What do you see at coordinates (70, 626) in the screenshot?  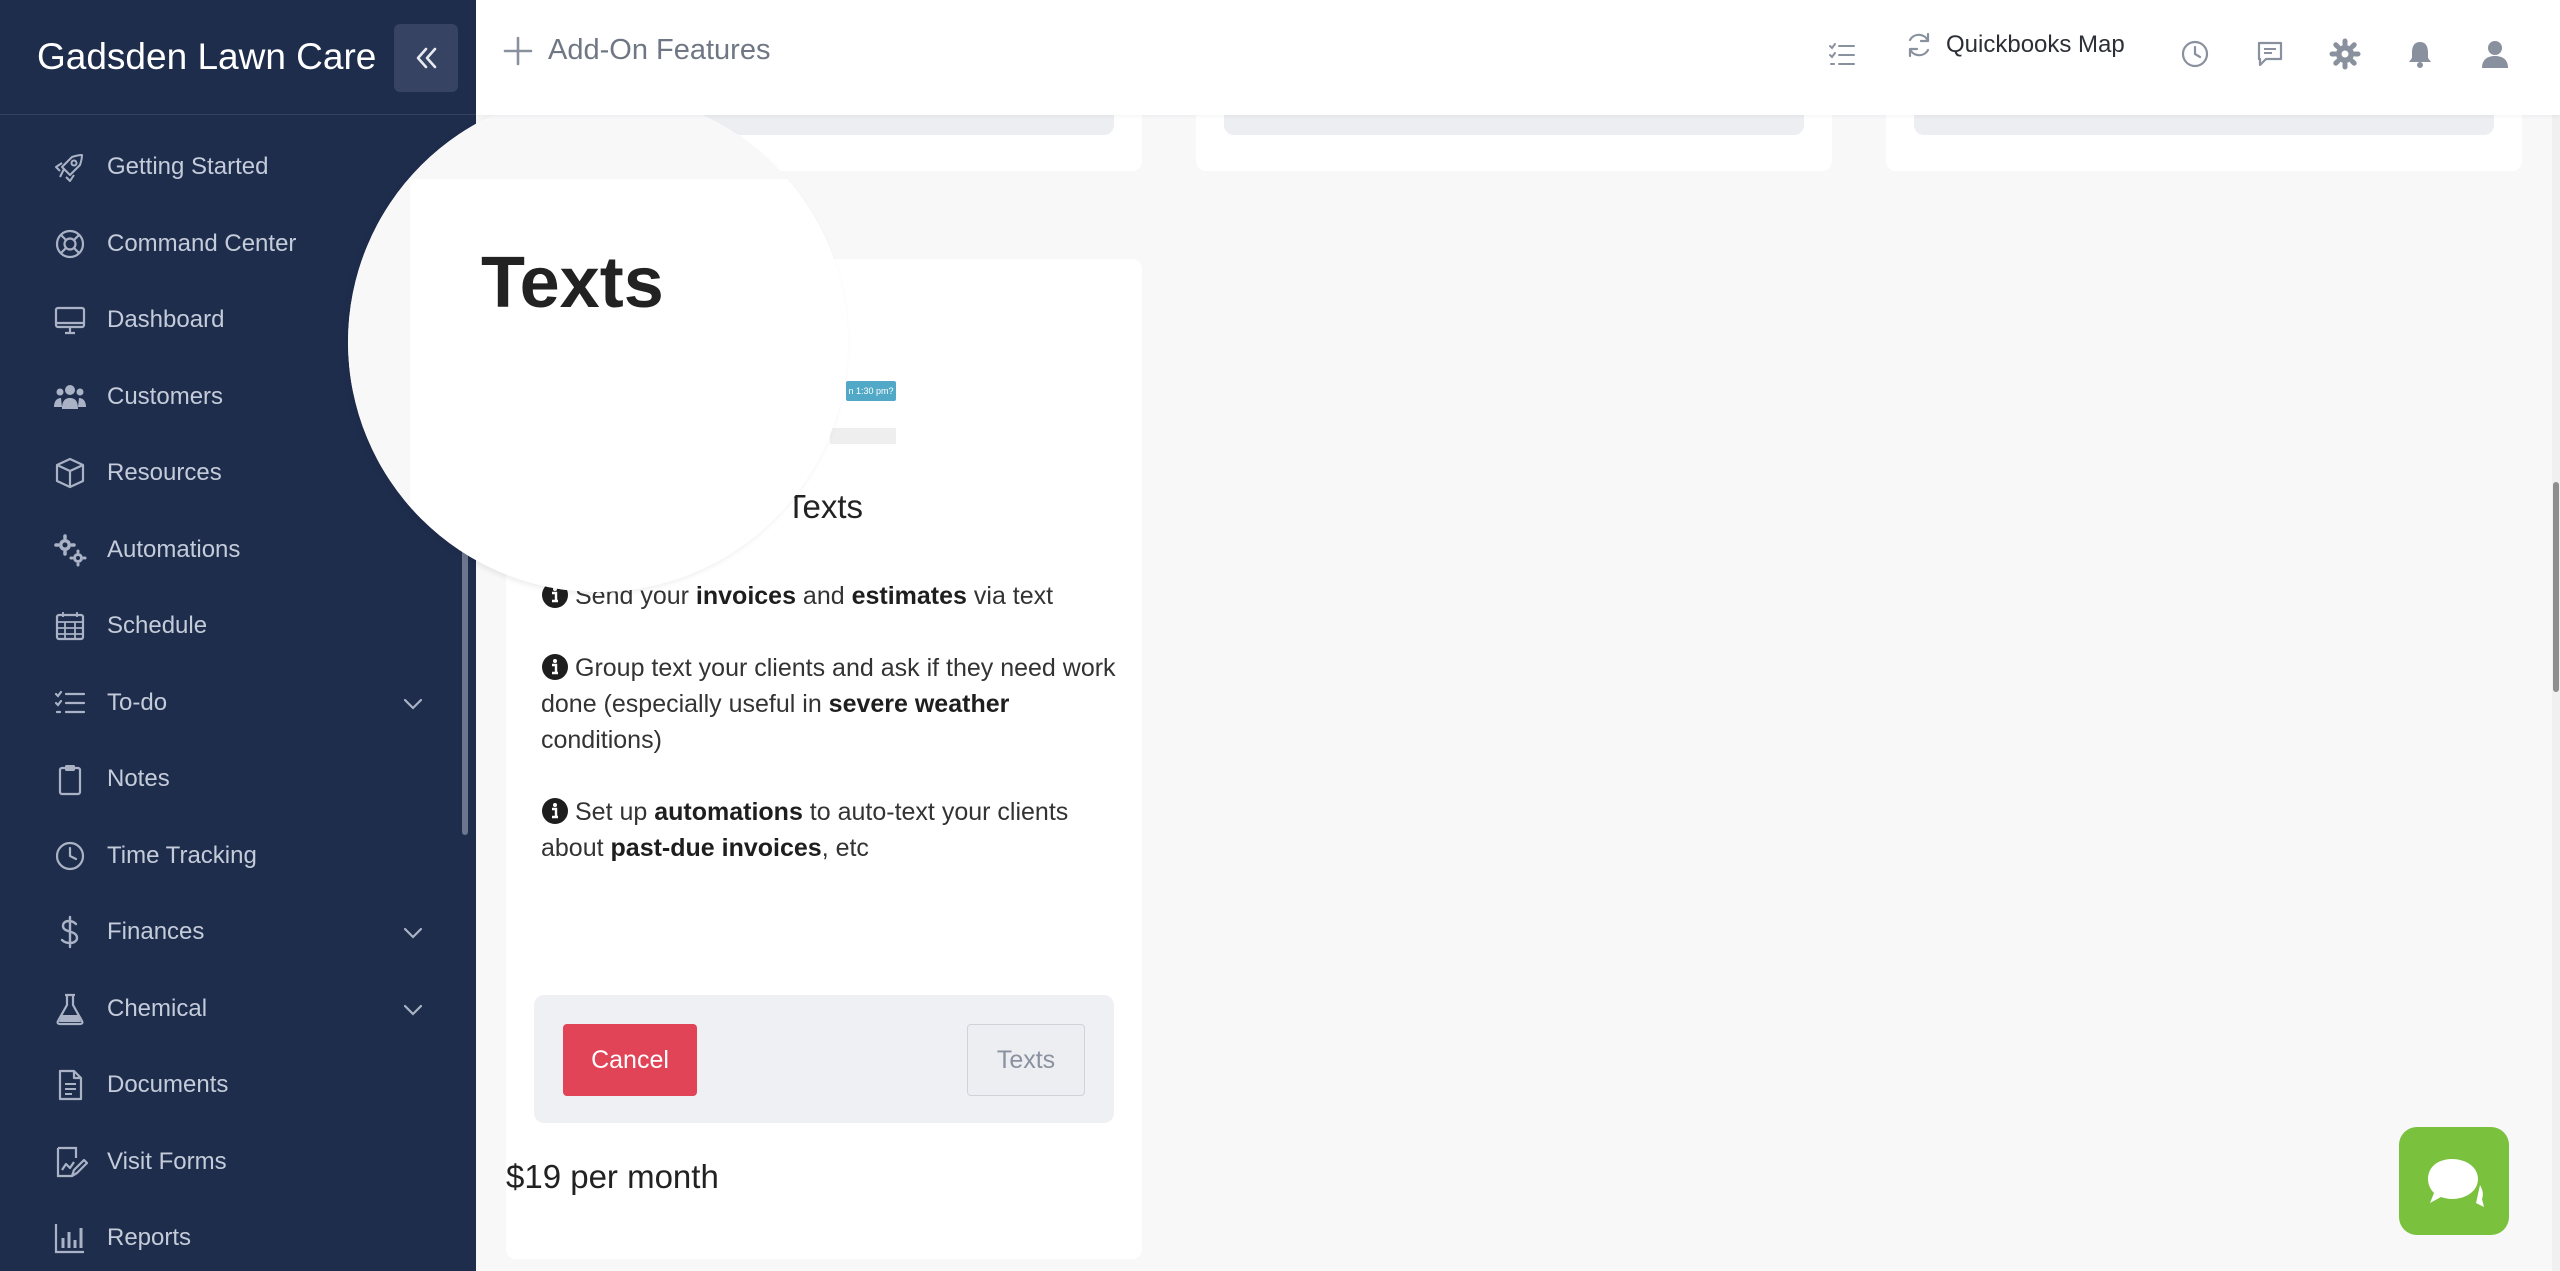 I see `calendar-icon` at bounding box center [70, 626].